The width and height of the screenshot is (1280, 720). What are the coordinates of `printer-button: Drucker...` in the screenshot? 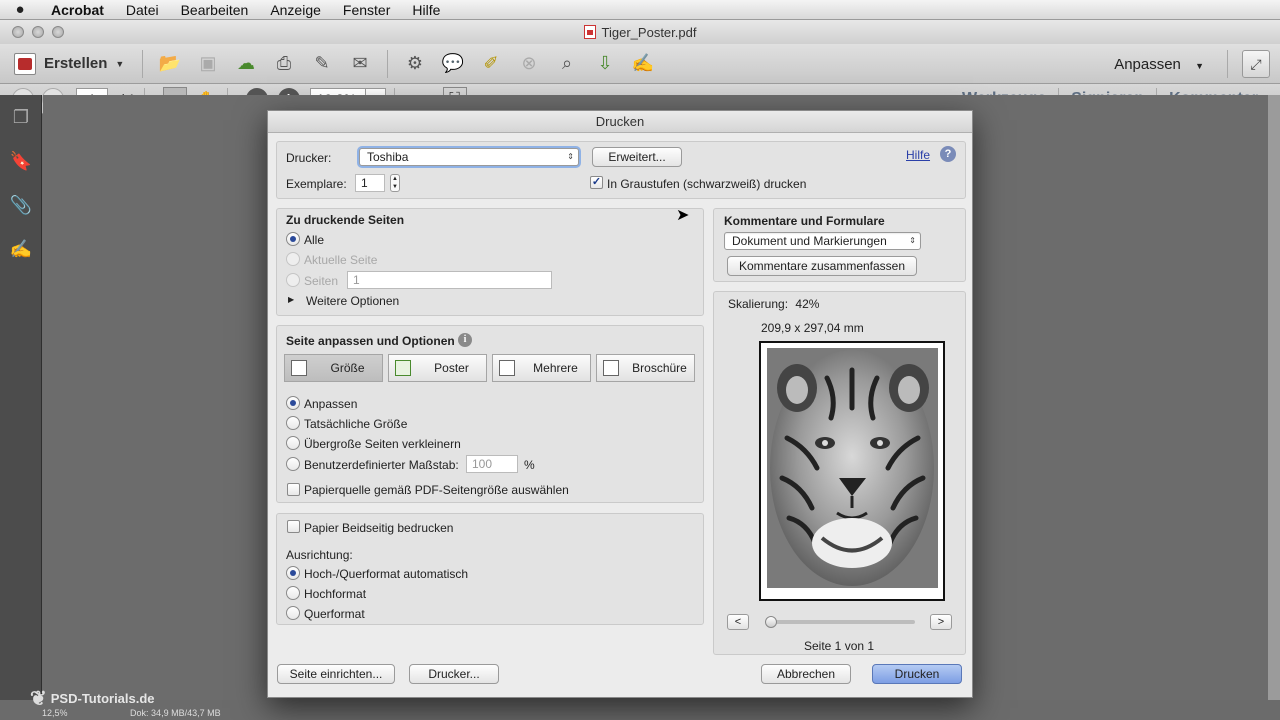 It's located at (454, 674).